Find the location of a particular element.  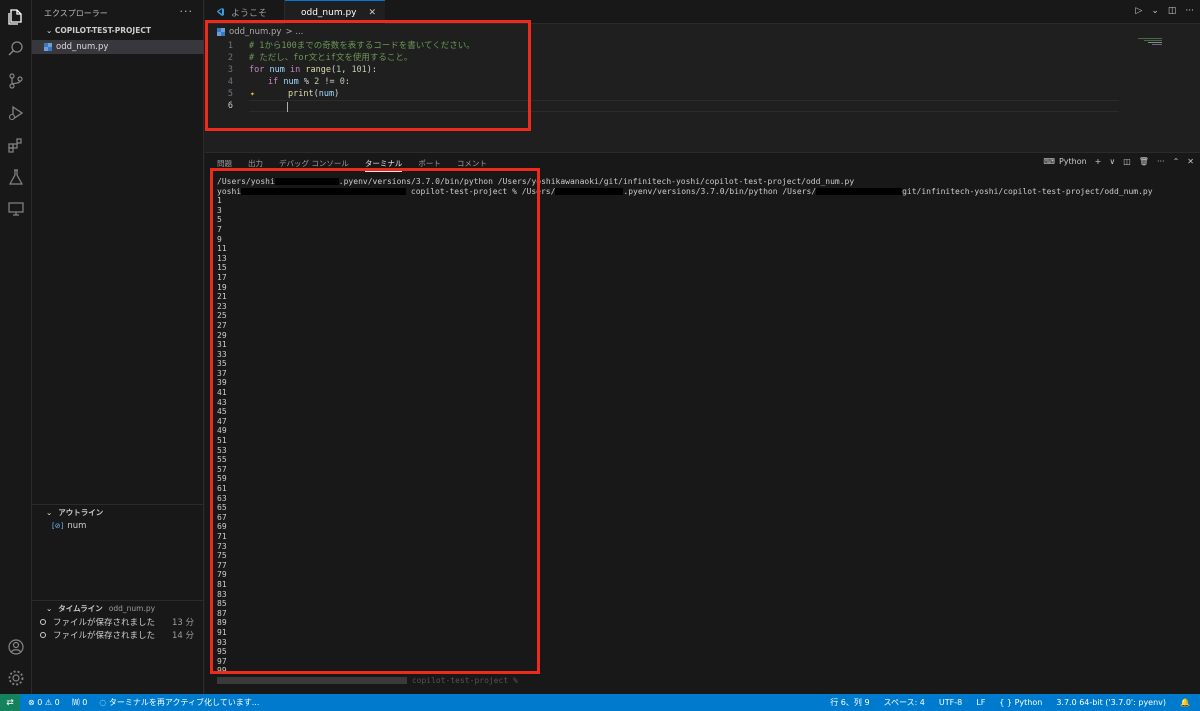

timeline-entry-time: 14 分 is located at coordinates (182, 635).